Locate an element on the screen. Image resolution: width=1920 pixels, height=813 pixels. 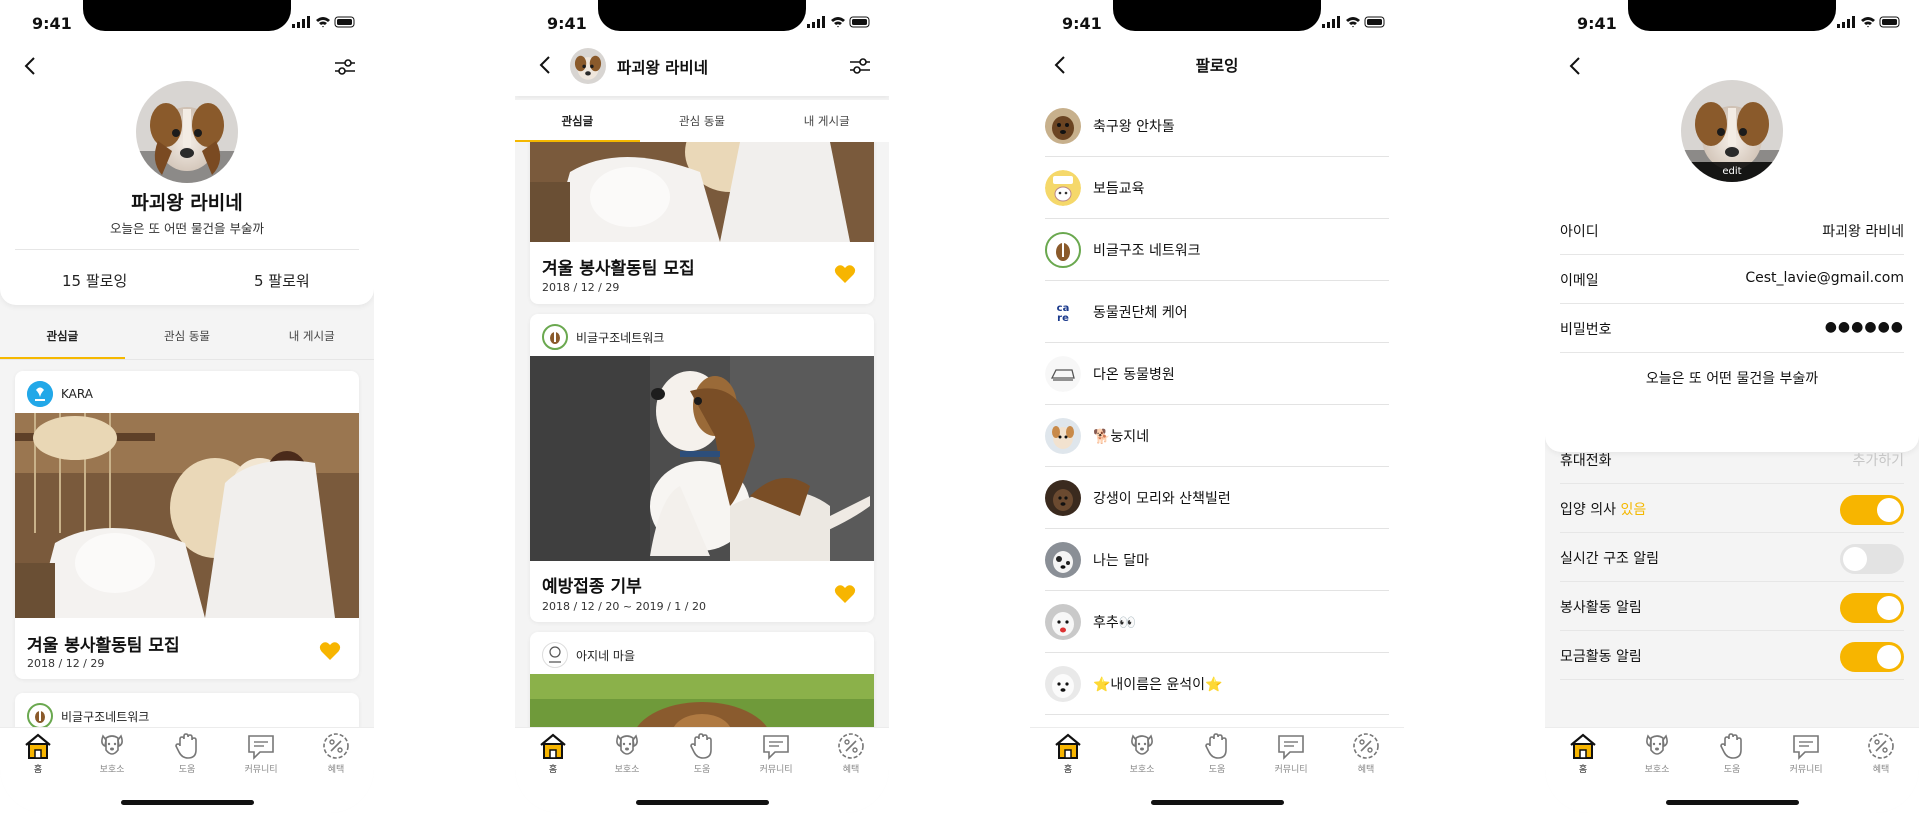
following-item: ⭐내이름은 윤석이⭐ is located at coordinates (1217, 684).